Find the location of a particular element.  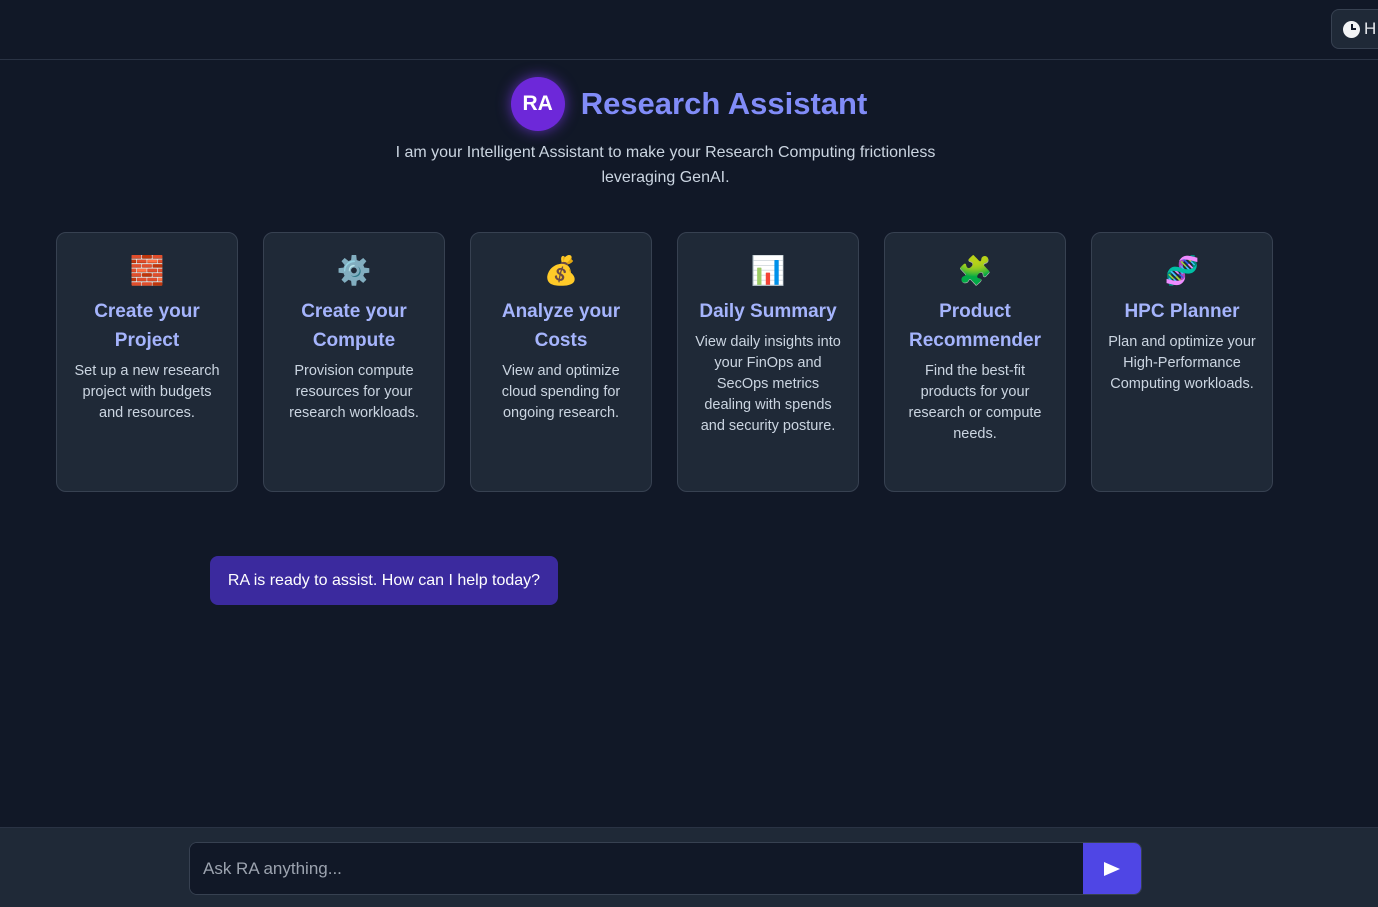

card-title: Analyze your Costs is located at coordinates (561, 326).